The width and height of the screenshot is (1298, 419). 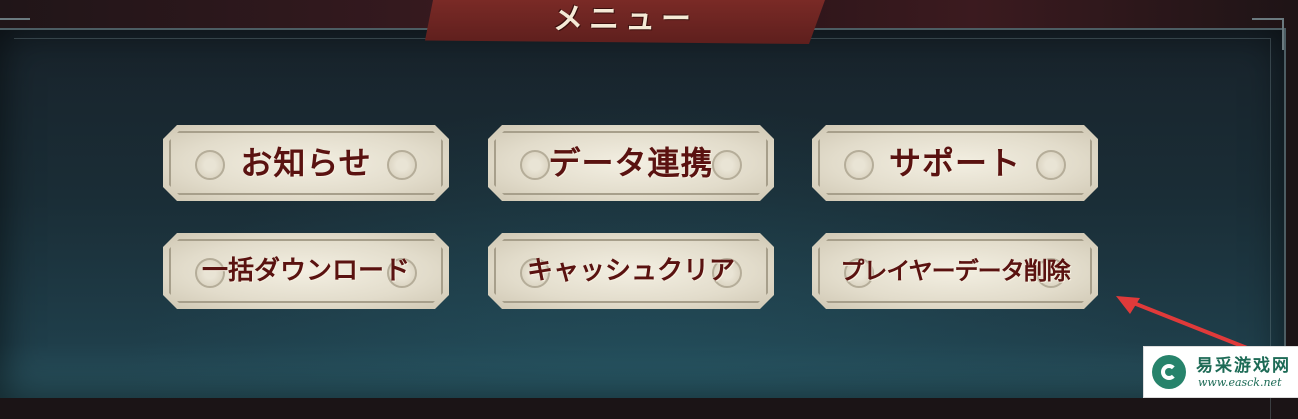 I want to click on support-button: サポート, so click(x=955, y=163).